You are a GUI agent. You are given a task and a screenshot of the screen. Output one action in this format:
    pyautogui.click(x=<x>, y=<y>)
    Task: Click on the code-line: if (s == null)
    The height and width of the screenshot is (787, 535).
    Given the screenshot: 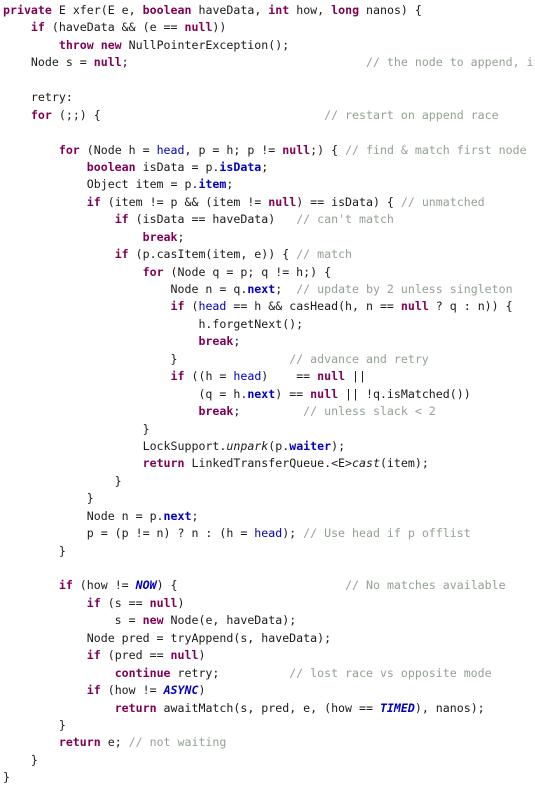 What is the action you would take?
    pyautogui.click(x=269, y=603)
    